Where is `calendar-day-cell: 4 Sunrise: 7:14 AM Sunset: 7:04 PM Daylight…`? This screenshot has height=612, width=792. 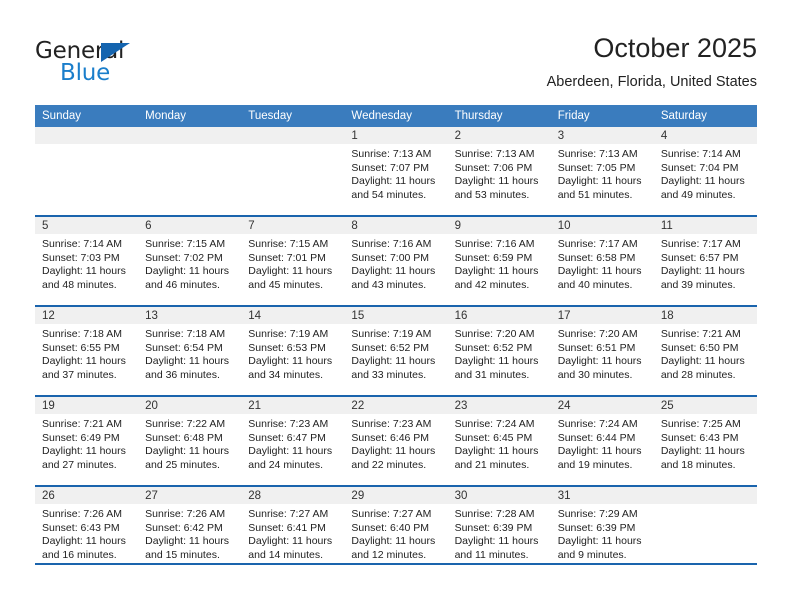
calendar-day-cell: 4 Sunrise: 7:14 AM Sunset: 7:04 PM Daylight… is located at coordinates (705, 171).